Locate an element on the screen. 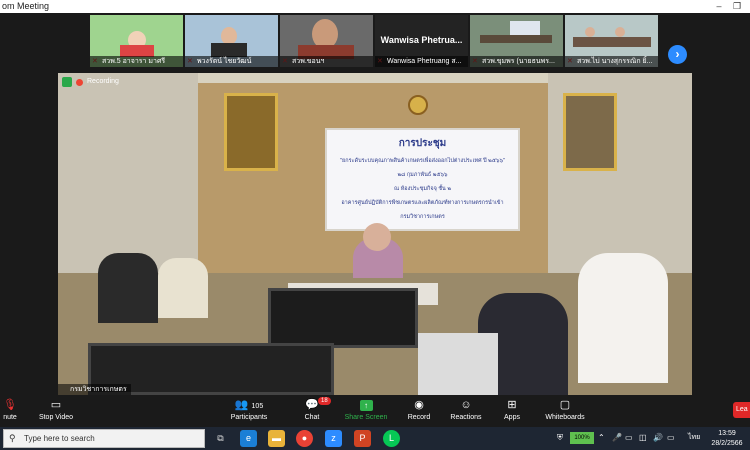  task-view-icon: ⧉ is located at coordinates (220, 438).